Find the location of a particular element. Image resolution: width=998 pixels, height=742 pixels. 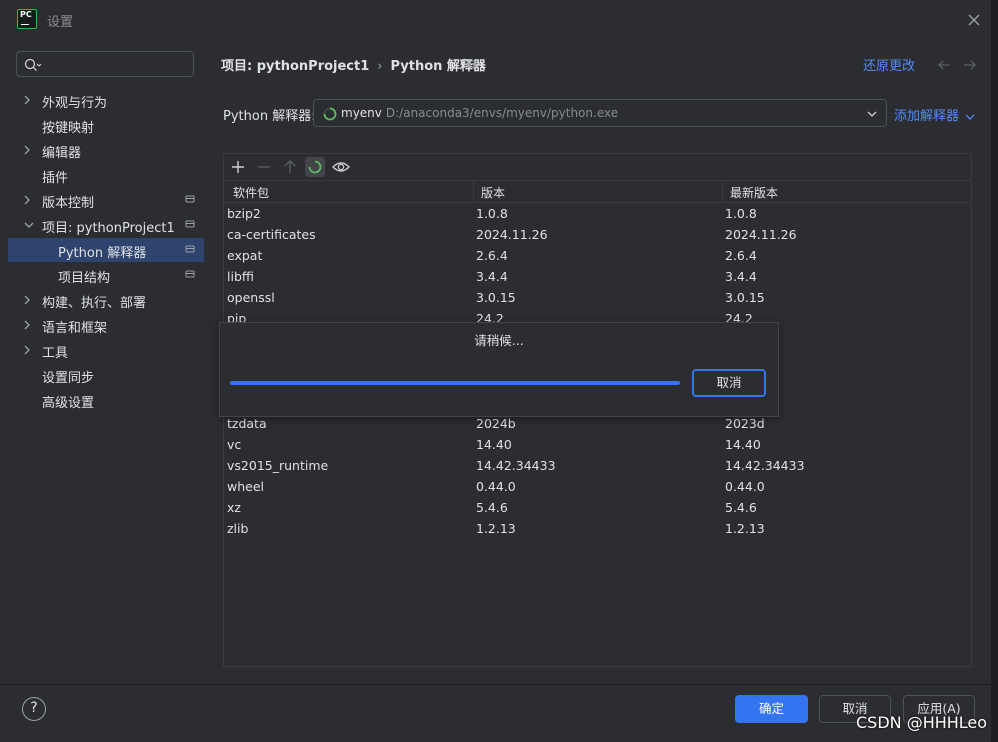

interpreter-select: myenv D:/anaconda3/envs/myenv/python.exe is located at coordinates (600, 113).